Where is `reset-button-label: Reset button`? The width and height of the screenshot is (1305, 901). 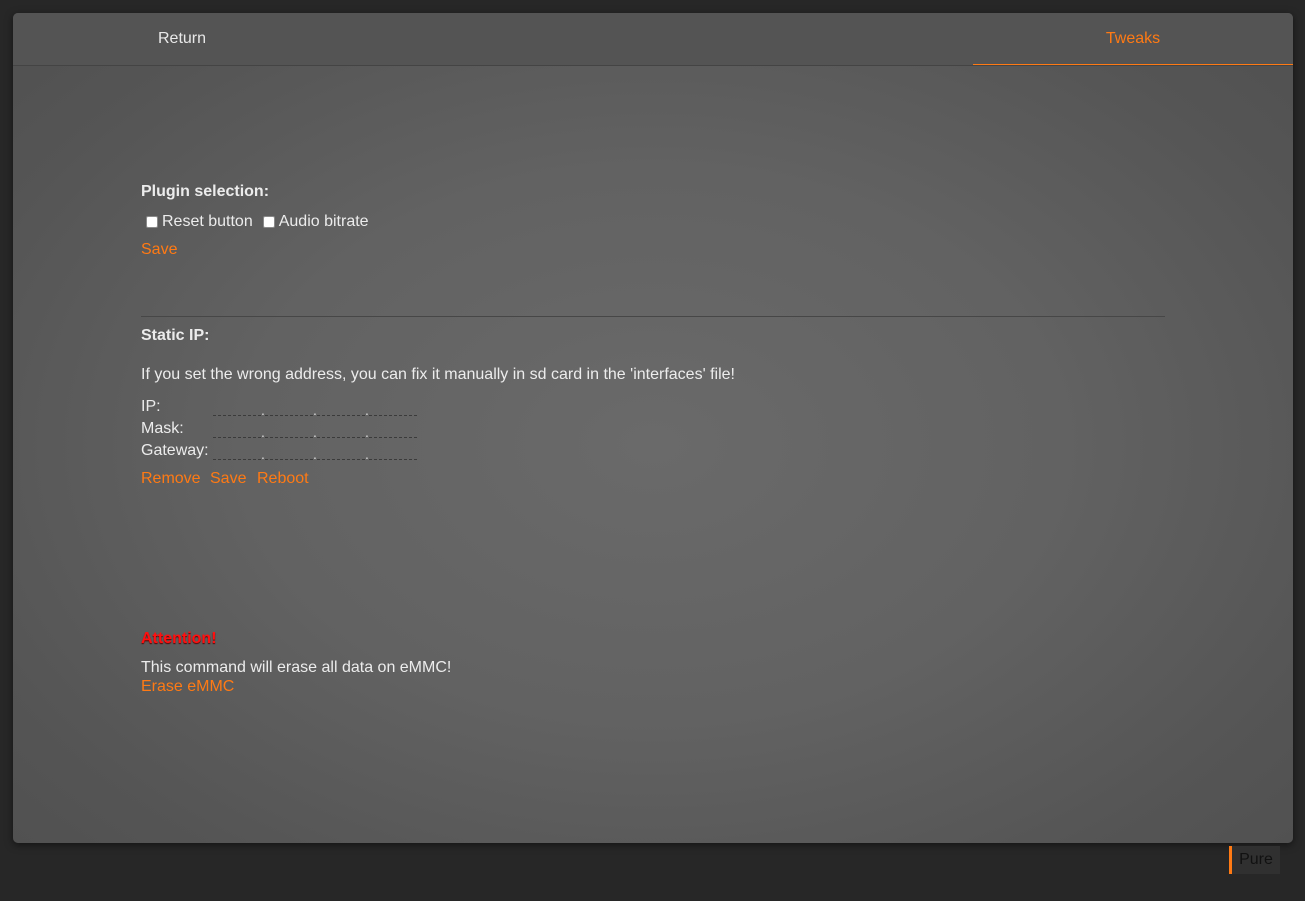
reset-button-label: Reset button is located at coordinates (207, 221).